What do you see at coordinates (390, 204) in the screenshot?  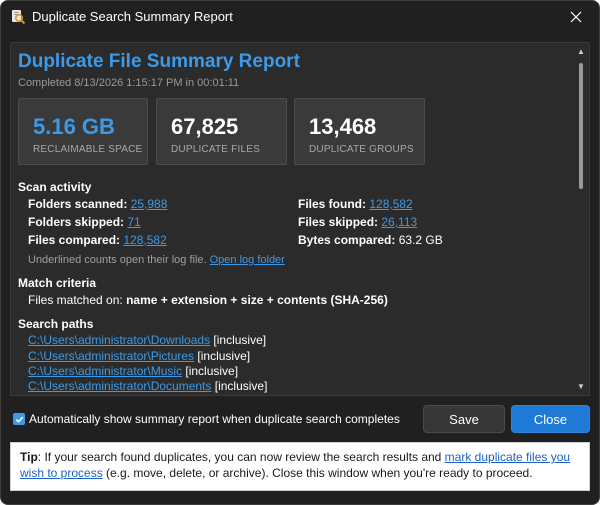 I see `files-found-link: 128,582` at bounding box center [390, 204].